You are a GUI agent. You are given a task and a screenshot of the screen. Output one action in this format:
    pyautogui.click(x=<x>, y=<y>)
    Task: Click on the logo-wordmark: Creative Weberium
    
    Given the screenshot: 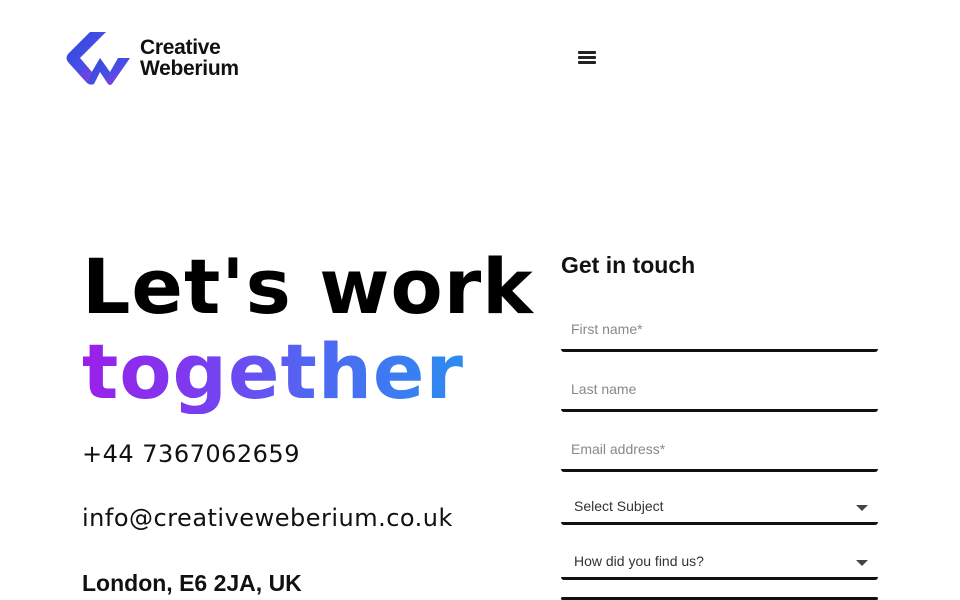 What is the action you would take?
    pyautogui.click(x=189, y=58)
    